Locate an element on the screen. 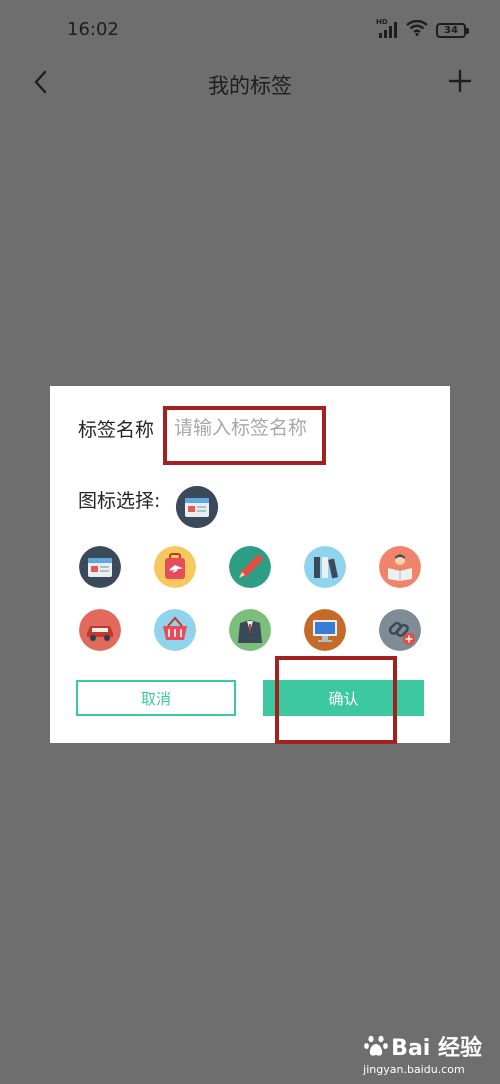 The height and width of the screenshot is (1084, 500). pencil-icon is located at coordinates (250, 567).